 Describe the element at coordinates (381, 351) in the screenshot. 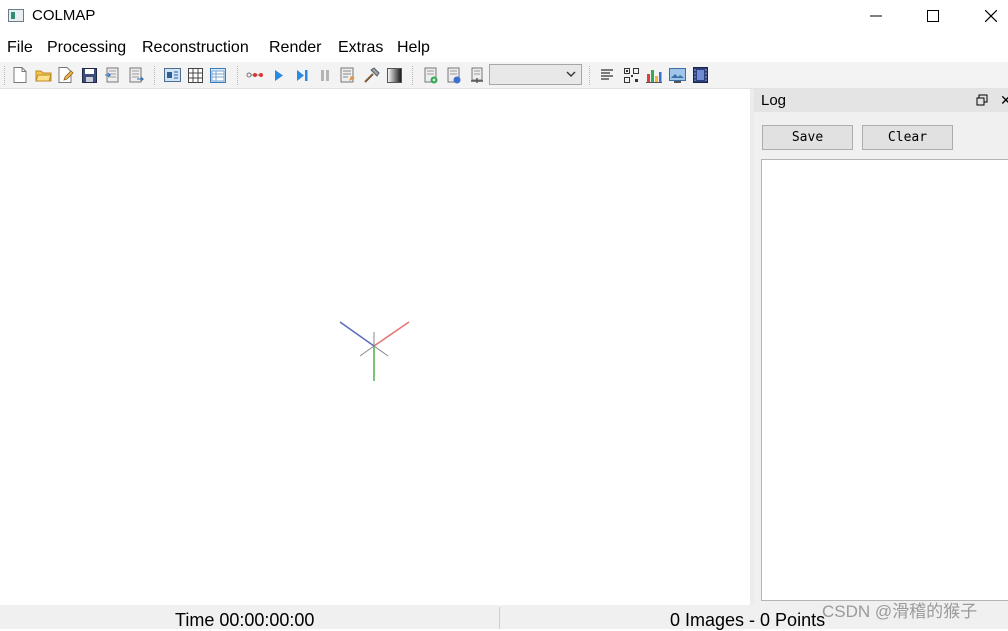

I see `axis-z-negative` at that location.